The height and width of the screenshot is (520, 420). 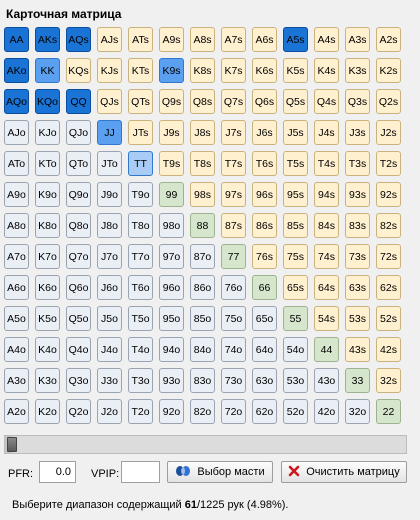 I want to click on hand-cell-KK: KK, so click(x=47, y=70).